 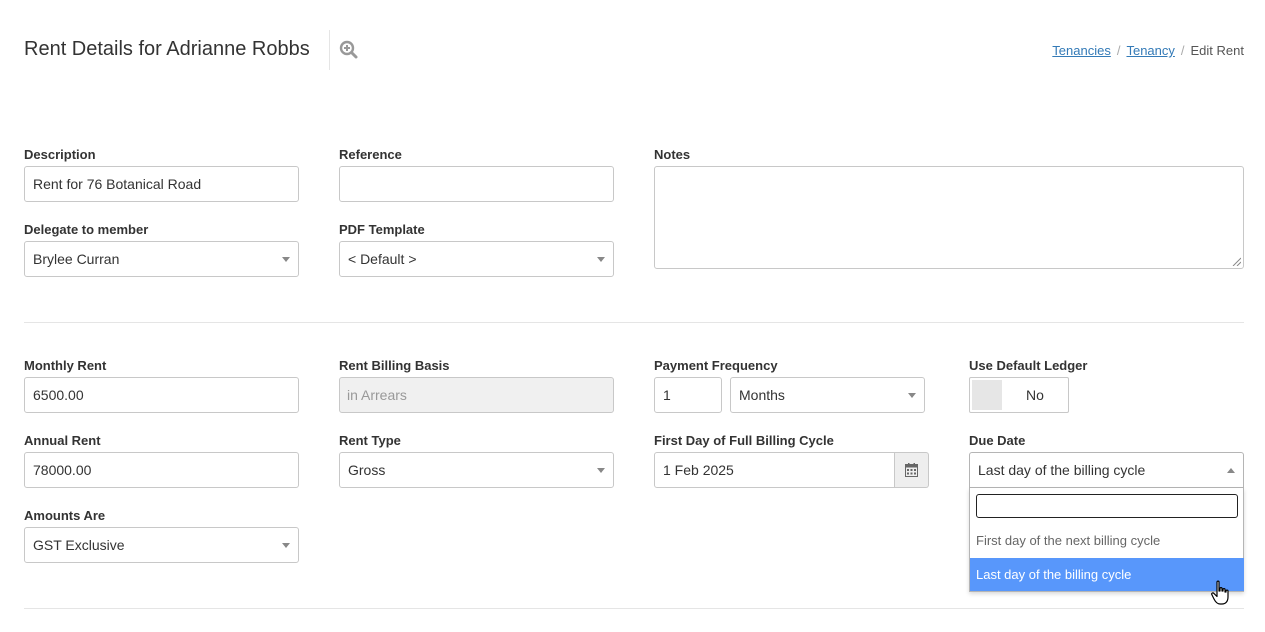 I want to click on monthly-rent-label: Monthly Rent, so click(x=65, y=365).